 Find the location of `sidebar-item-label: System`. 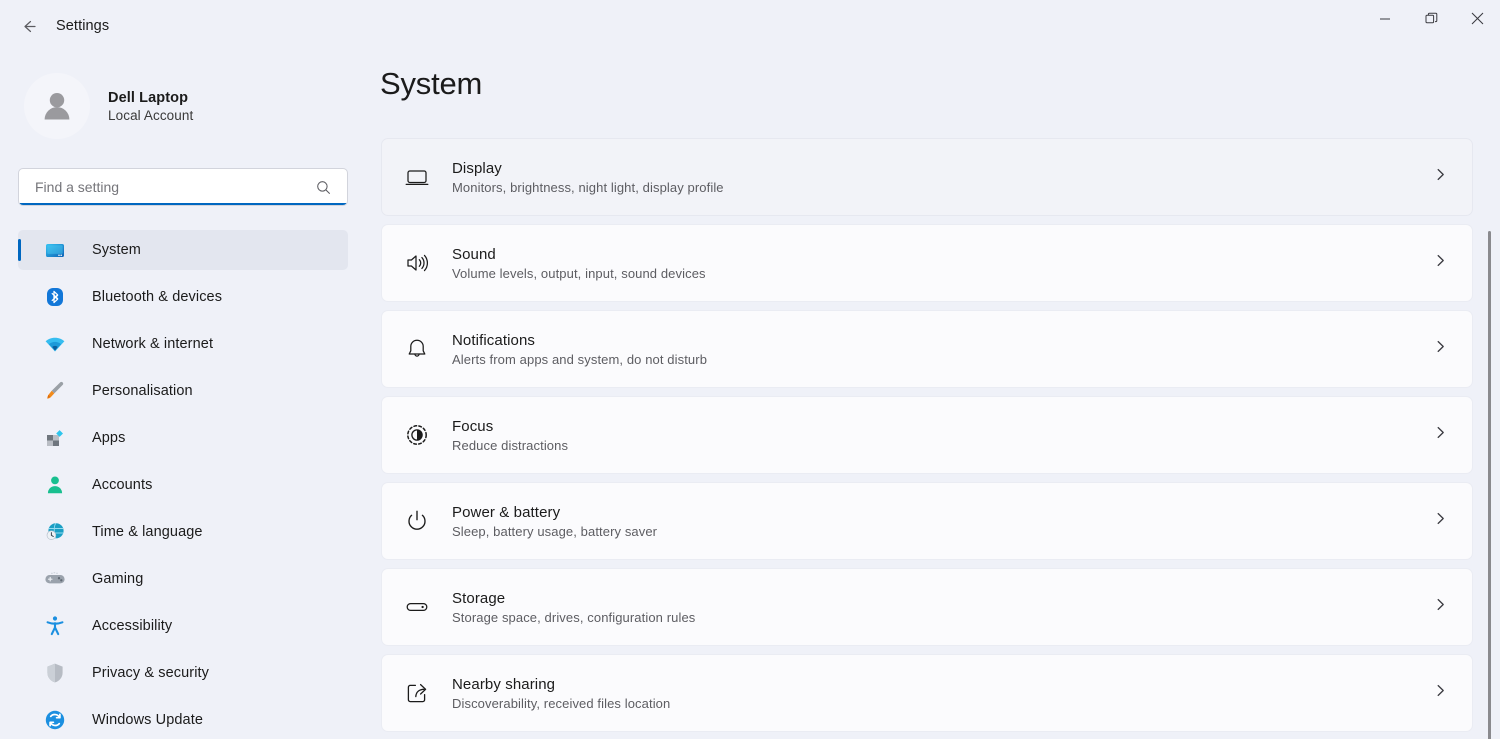

sidebar-item-label: System is located at coordinates (116, 250).